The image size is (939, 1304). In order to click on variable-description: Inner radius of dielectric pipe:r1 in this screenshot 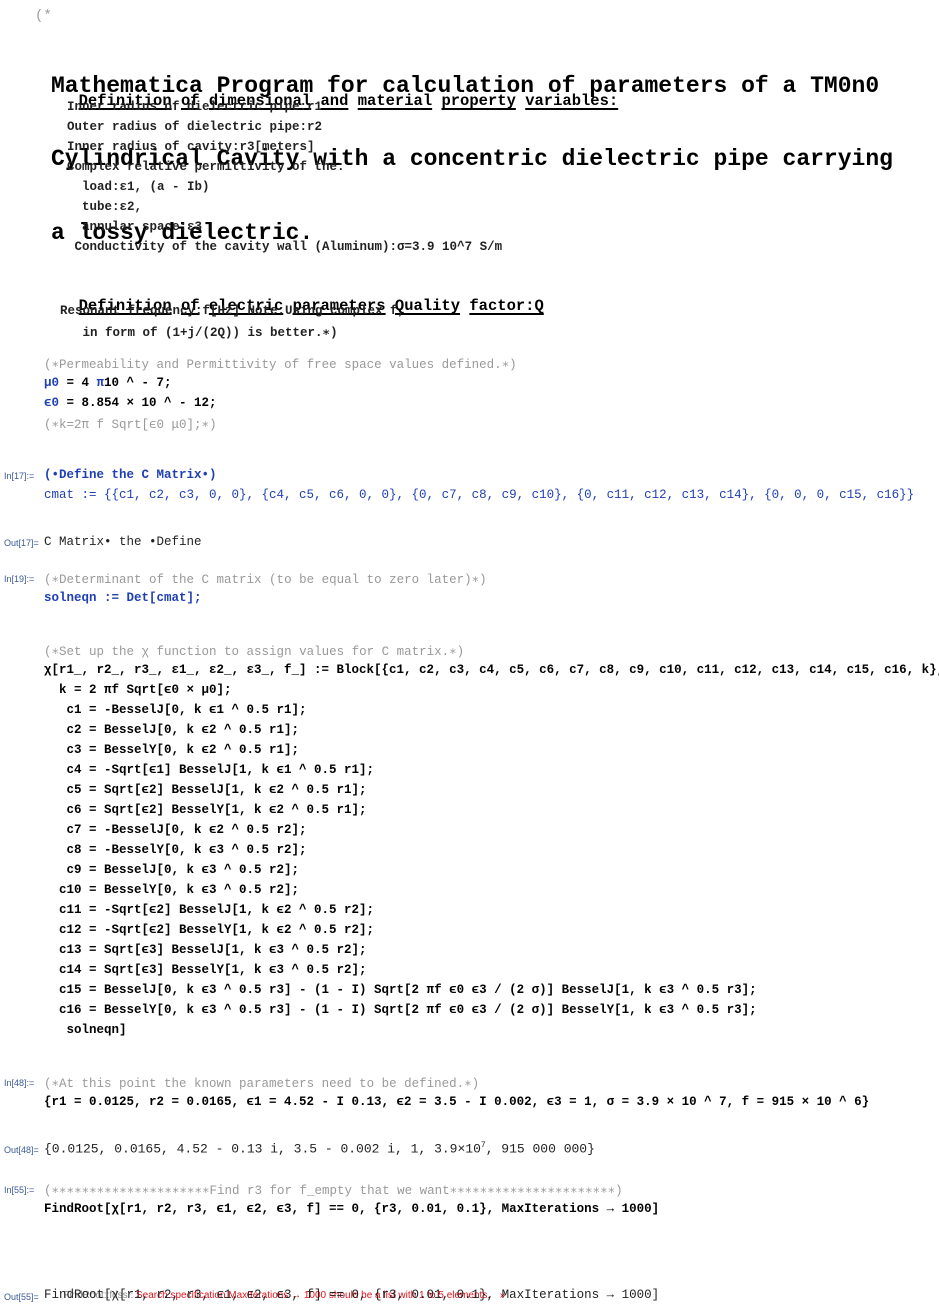, I will do `click(195, 107)`.